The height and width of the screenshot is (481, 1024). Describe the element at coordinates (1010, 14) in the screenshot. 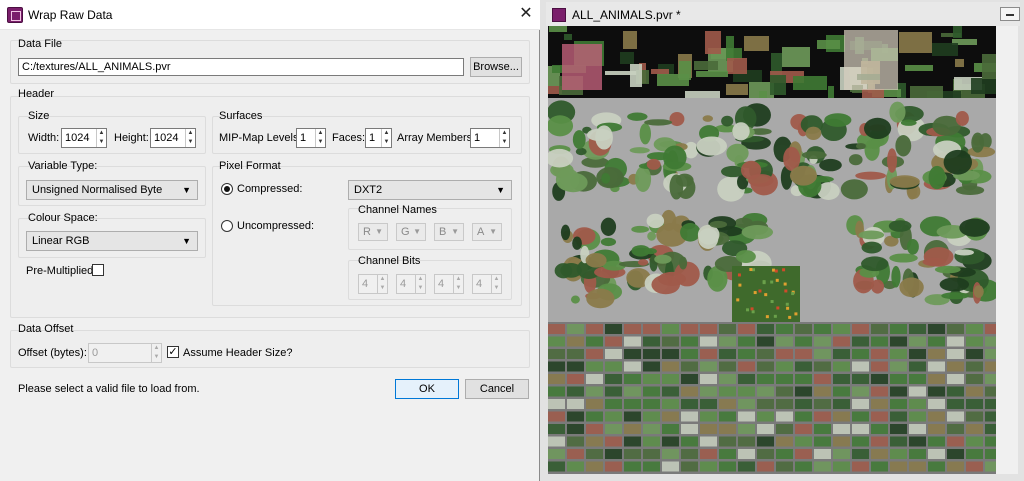

I see `restore-icon` at that location.